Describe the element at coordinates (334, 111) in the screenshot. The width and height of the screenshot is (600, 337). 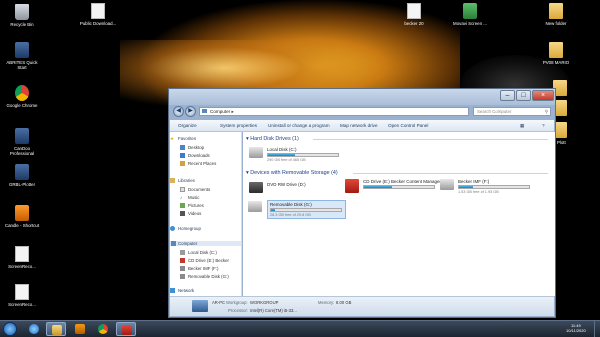
I see `address-bar: Computer ▸` at that location.